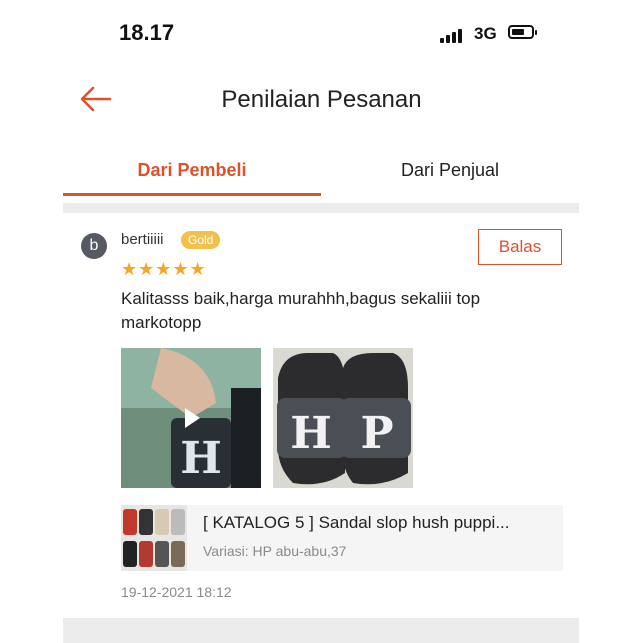 The height and width of the screenshot is (643, 643). Describe the element at coordinates (154, 538) in the screenshot. I see `product-thumbnail` at that location.